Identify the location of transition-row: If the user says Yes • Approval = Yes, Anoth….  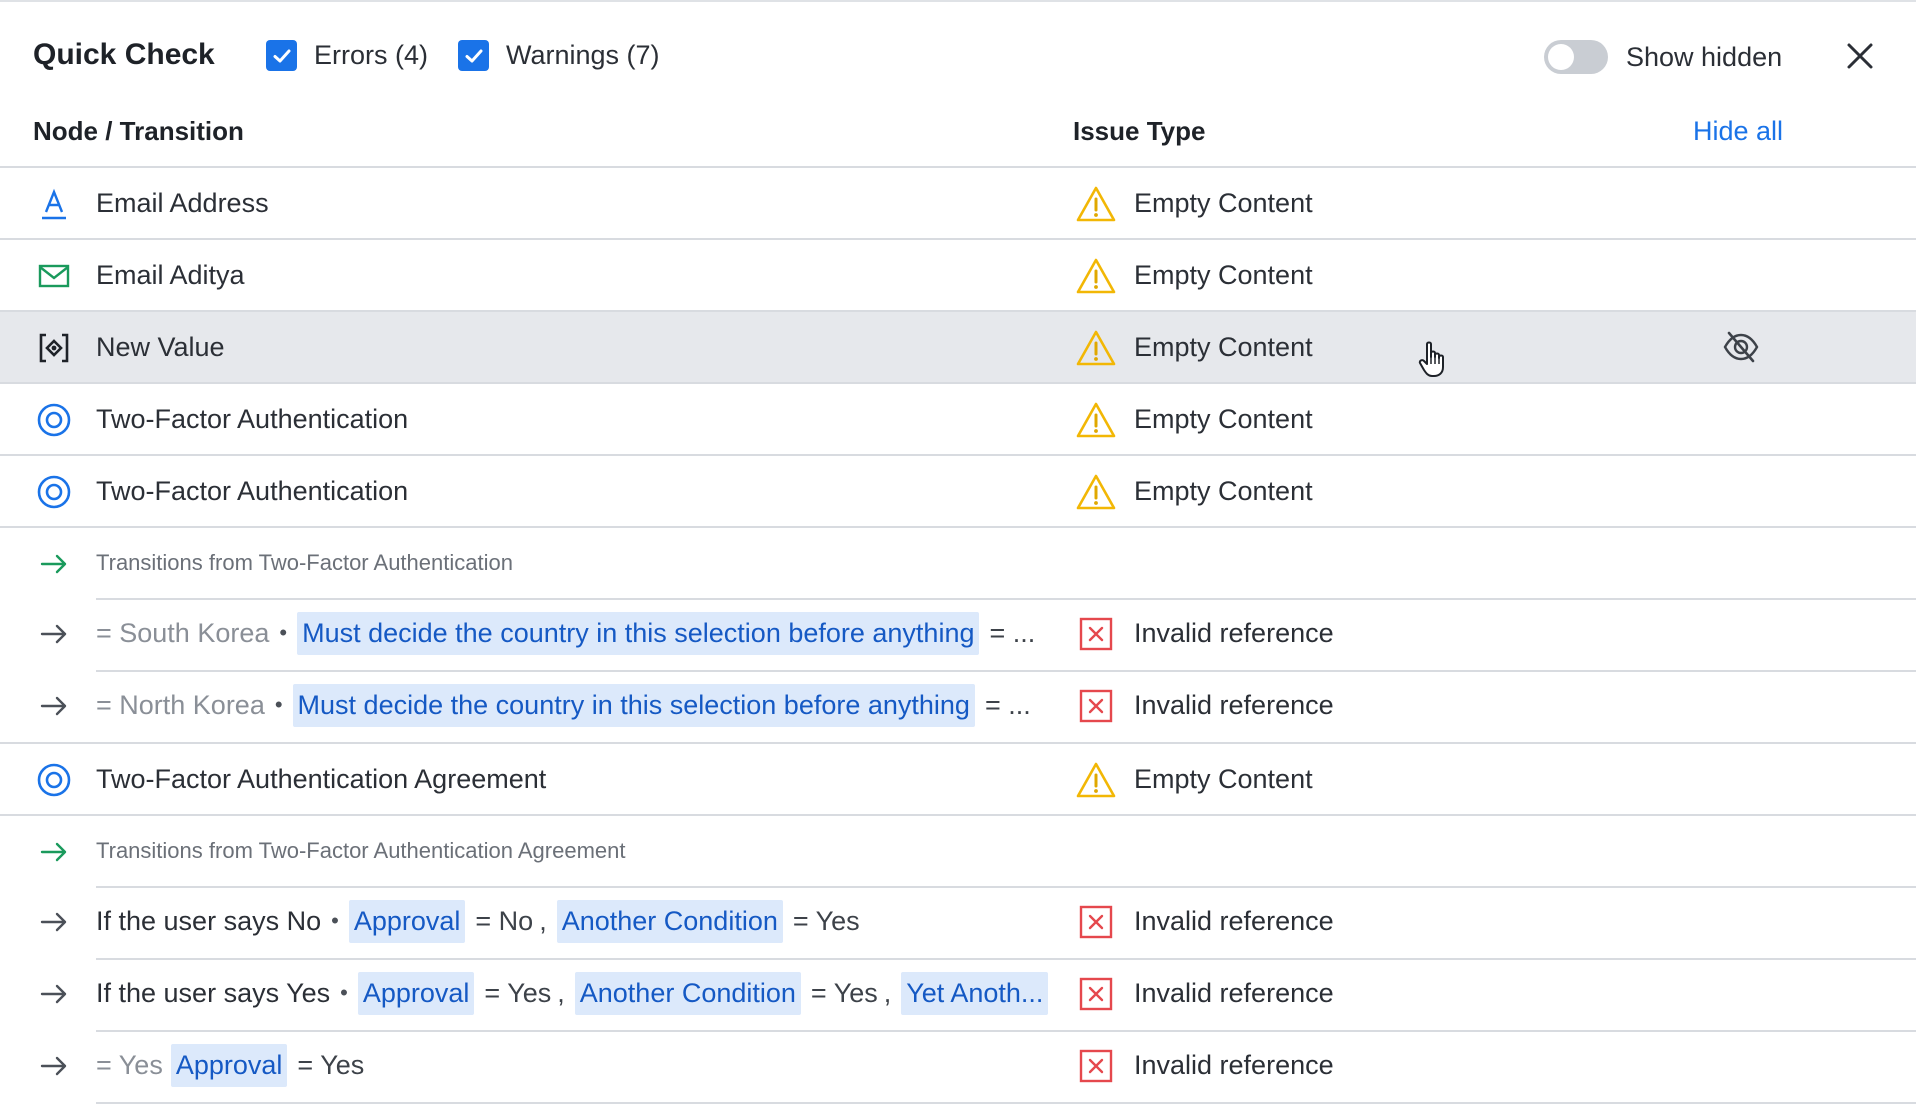
(958, 994).